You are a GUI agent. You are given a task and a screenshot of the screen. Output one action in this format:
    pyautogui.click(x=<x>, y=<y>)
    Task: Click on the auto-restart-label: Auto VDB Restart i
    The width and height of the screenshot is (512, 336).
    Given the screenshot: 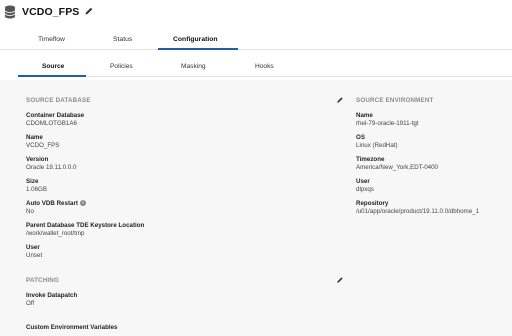 What is the action you would take?
    pyautogui.click(x=56, y=203)
    